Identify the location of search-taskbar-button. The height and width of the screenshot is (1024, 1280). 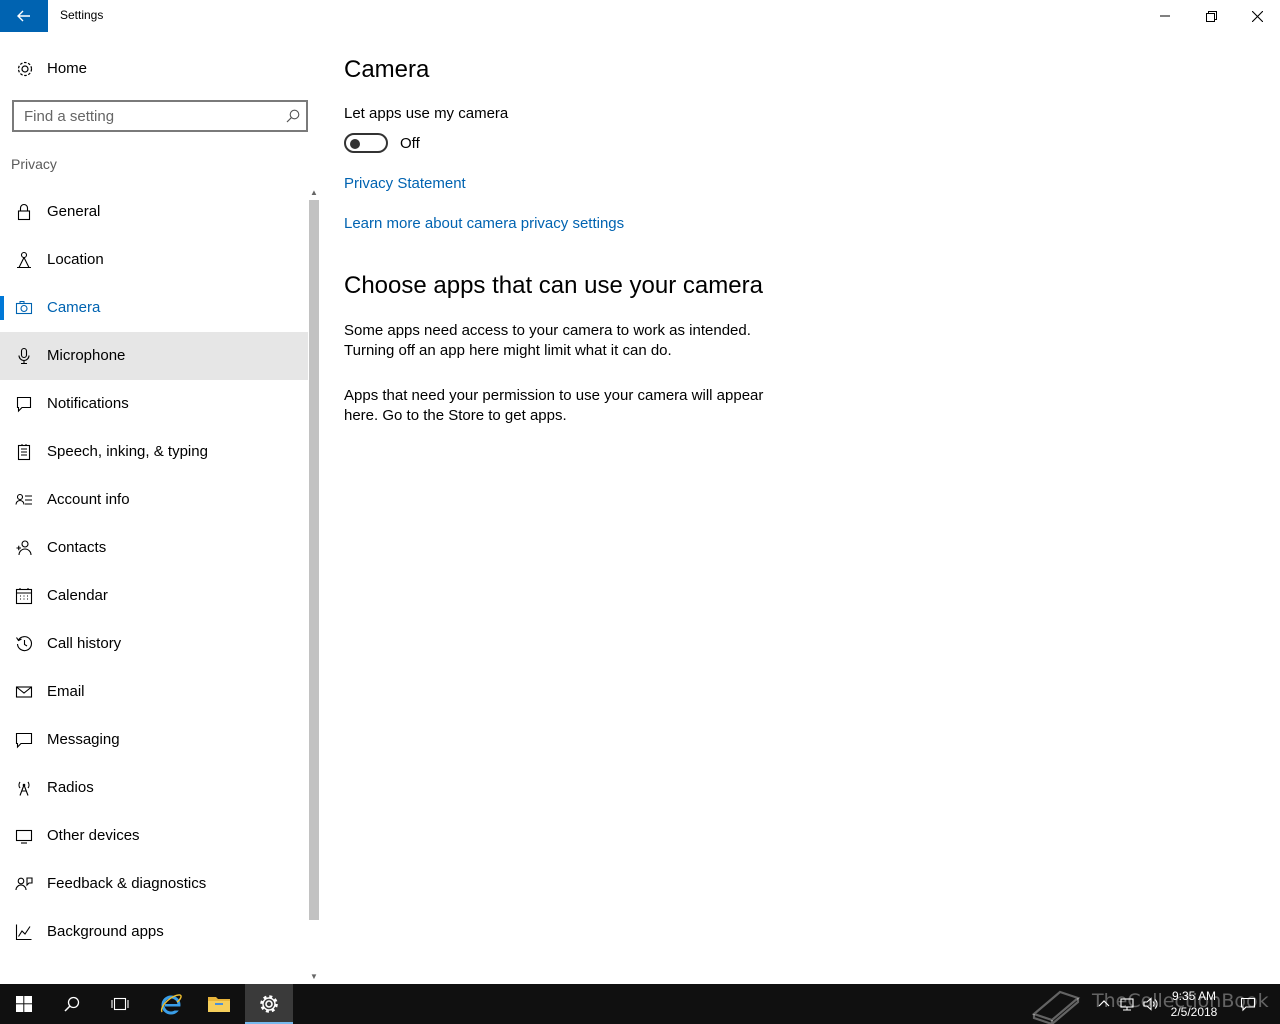
(72, 1004).